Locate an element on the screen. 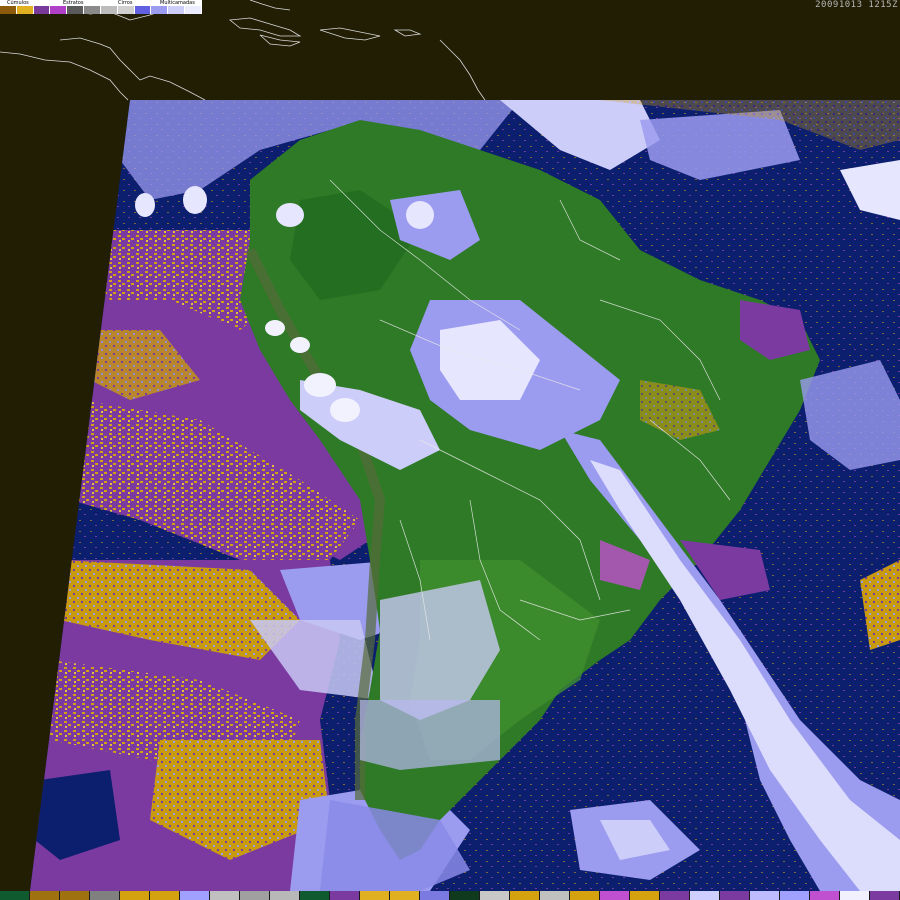 This screenshot has height=900, width=900. bottom-color-bar is located at coordinates (450, 895).